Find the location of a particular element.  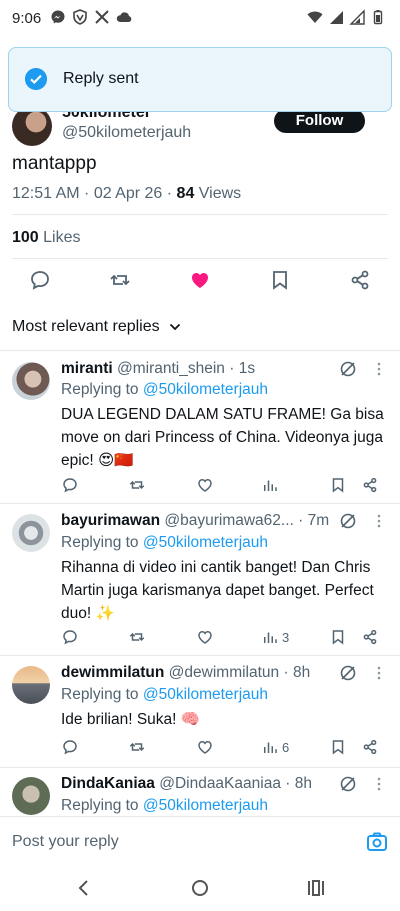

sort-replies-dropdown: Most relevant replies is located at coordinates (97, 327).